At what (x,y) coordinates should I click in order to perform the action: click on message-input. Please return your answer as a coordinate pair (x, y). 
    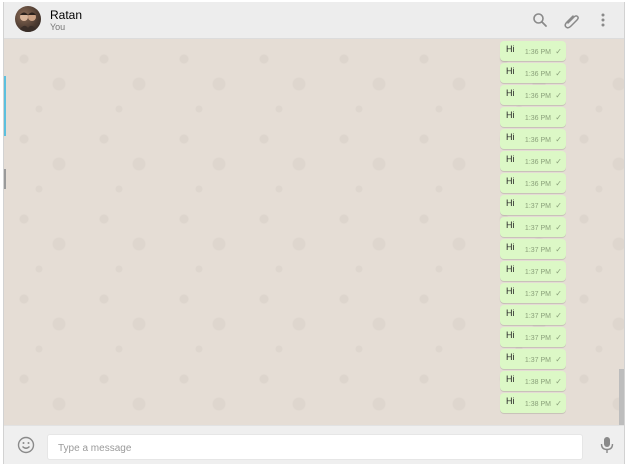
    Looking at the image, I should click on (313, 448).